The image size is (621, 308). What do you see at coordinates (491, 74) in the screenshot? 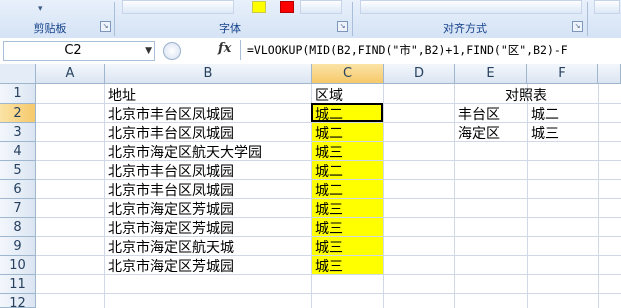
I see `column-header-e: E` at bounding box center [491, 74].